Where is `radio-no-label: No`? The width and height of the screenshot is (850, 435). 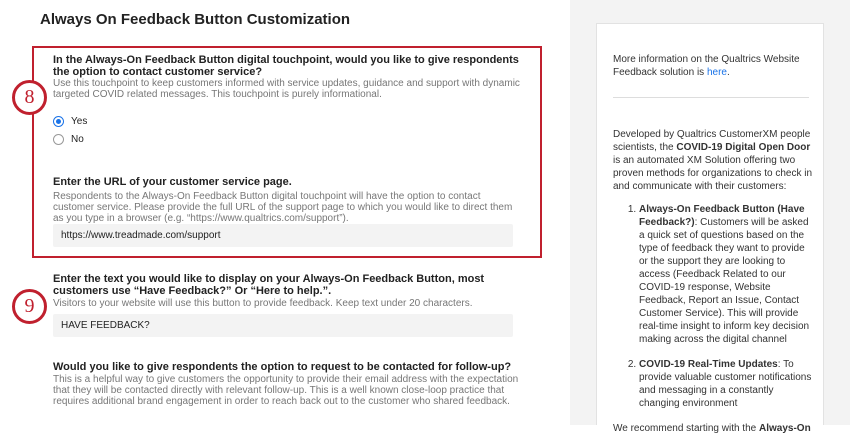
radio-no-label: No is located at coordinates (77, 139).